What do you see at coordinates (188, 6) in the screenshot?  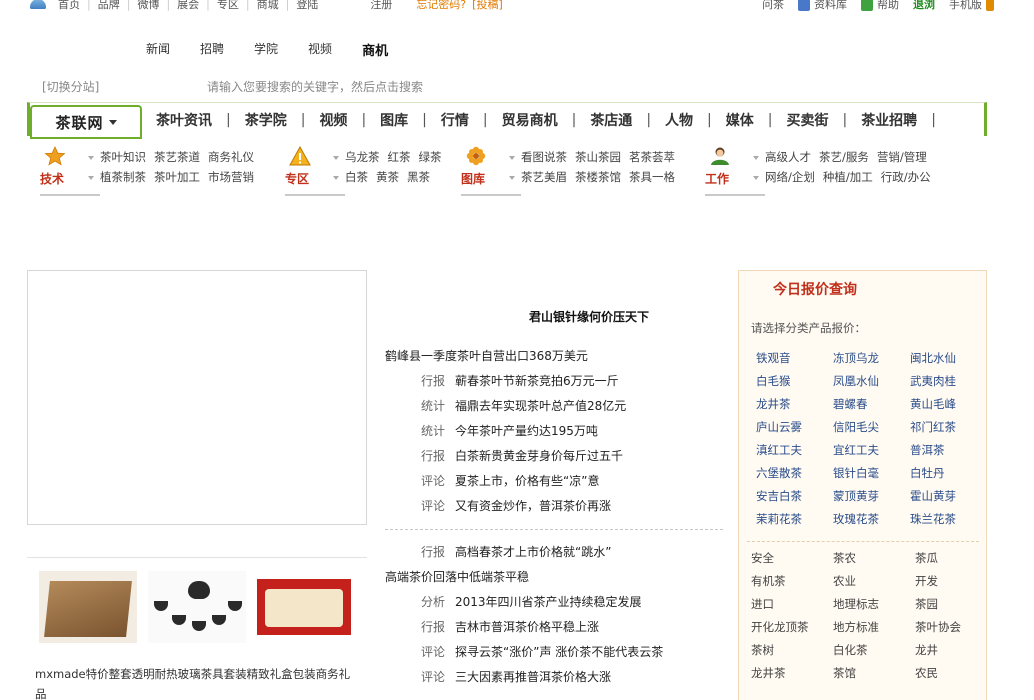 I see `top-link-expo: 展会` at bounding box center [188, 6].